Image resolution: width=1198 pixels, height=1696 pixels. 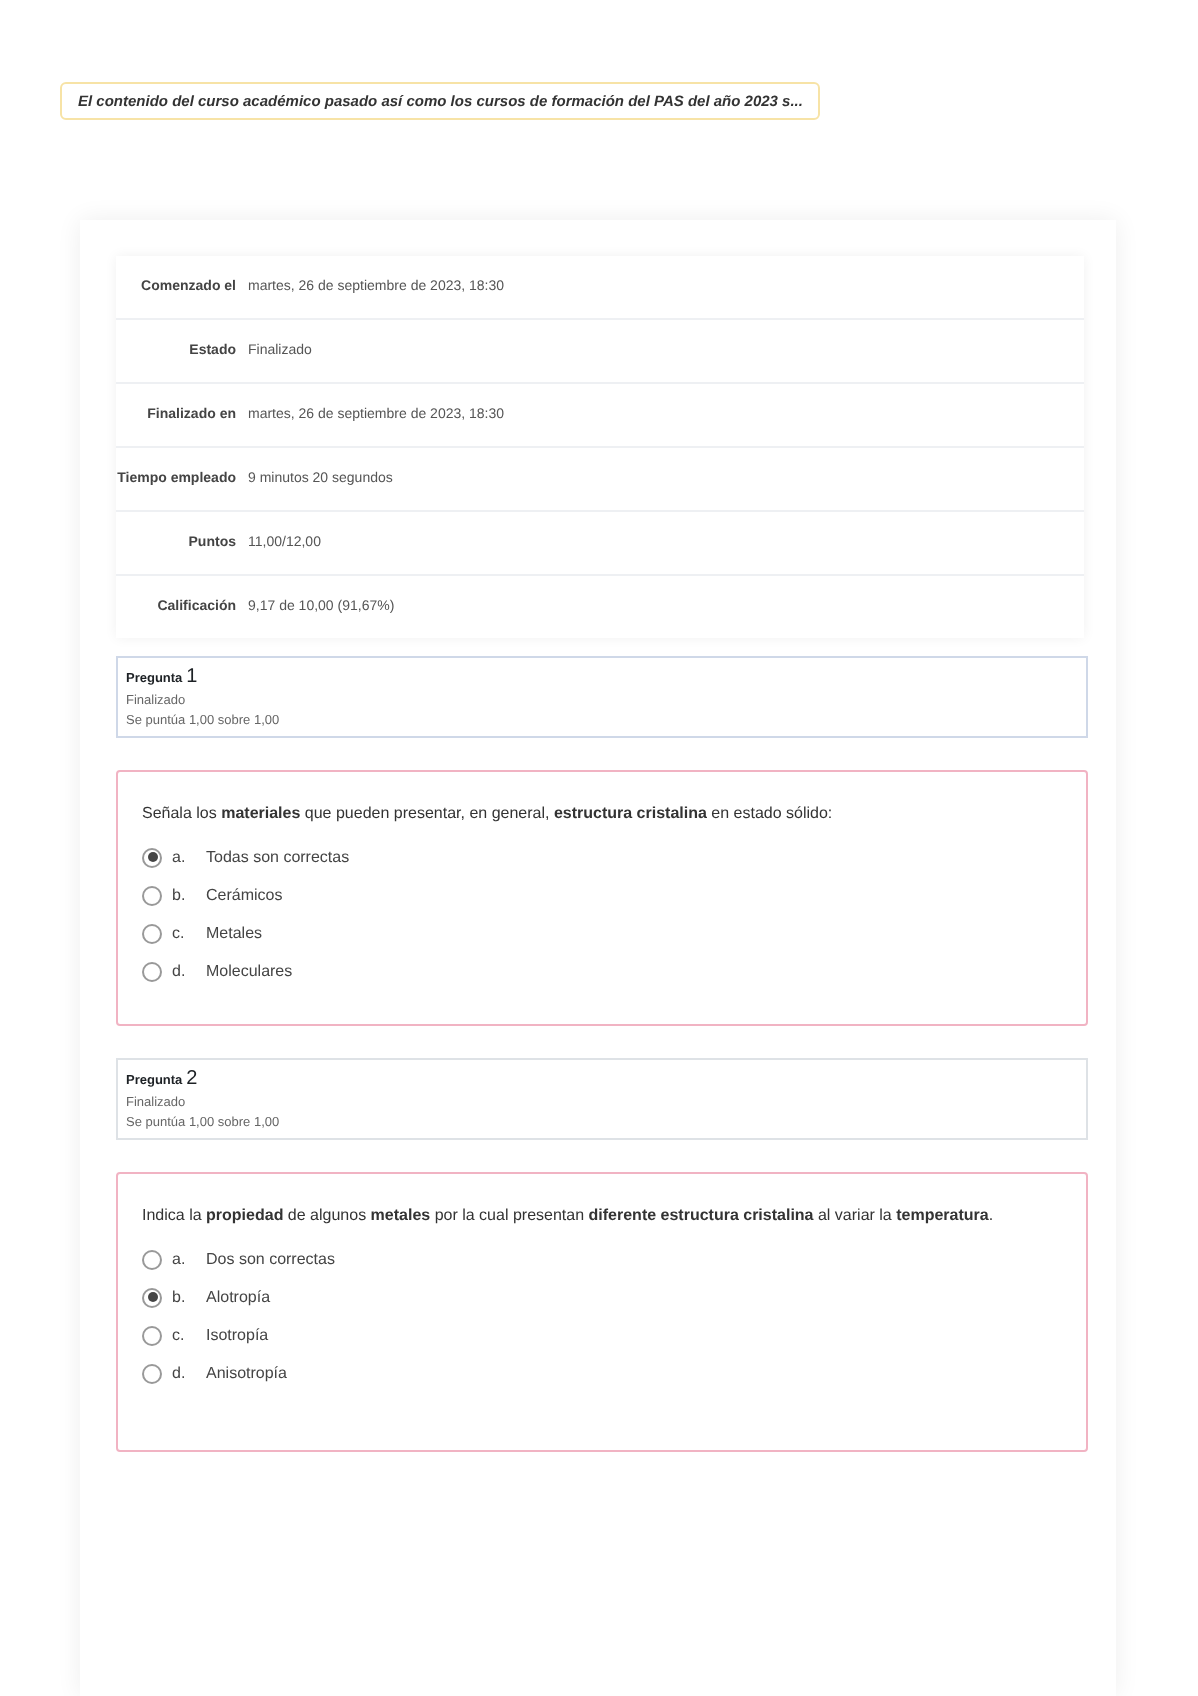 What do you see at coordinates (192, 1079) in the screenshot?
I see `question-number: 2` at bounding box center [192, 1079].